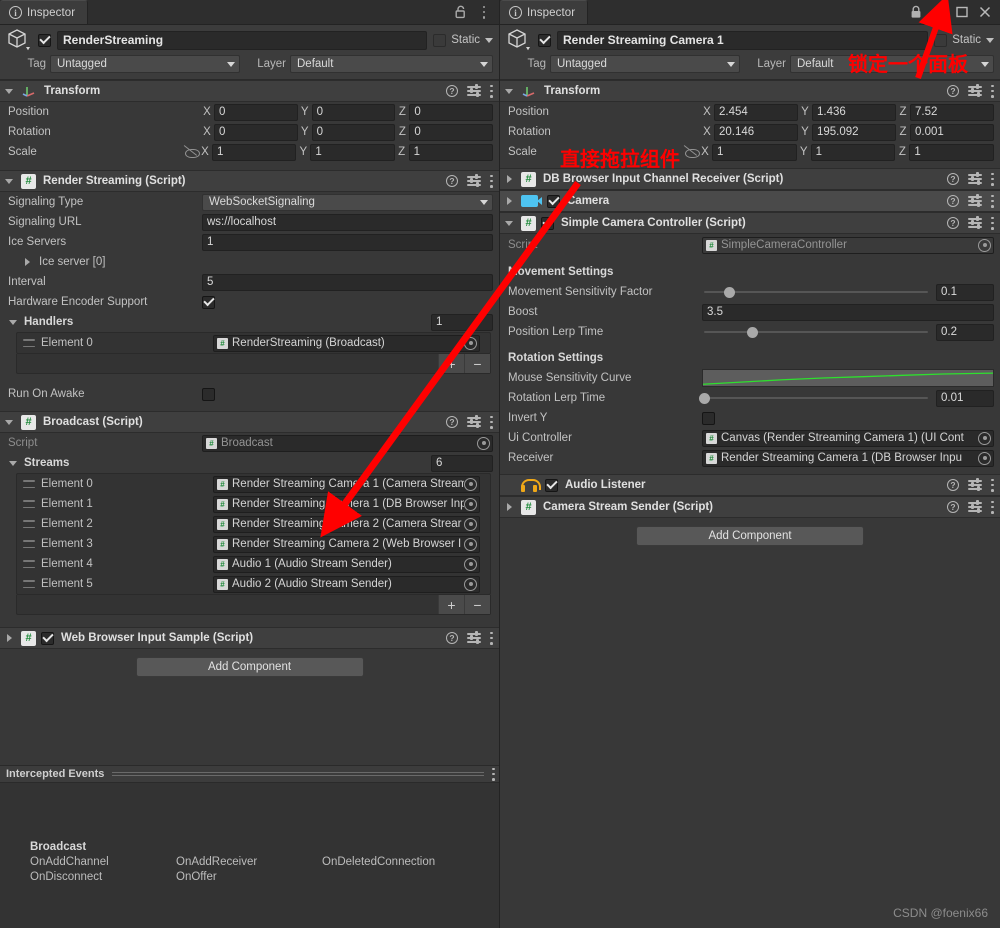 Image resolution: width=1000 pixels, height=928 pixels. Describe the element at coordinates (208, 394) in the screenshot. I see `run-on-awake-checkbox` at that location.